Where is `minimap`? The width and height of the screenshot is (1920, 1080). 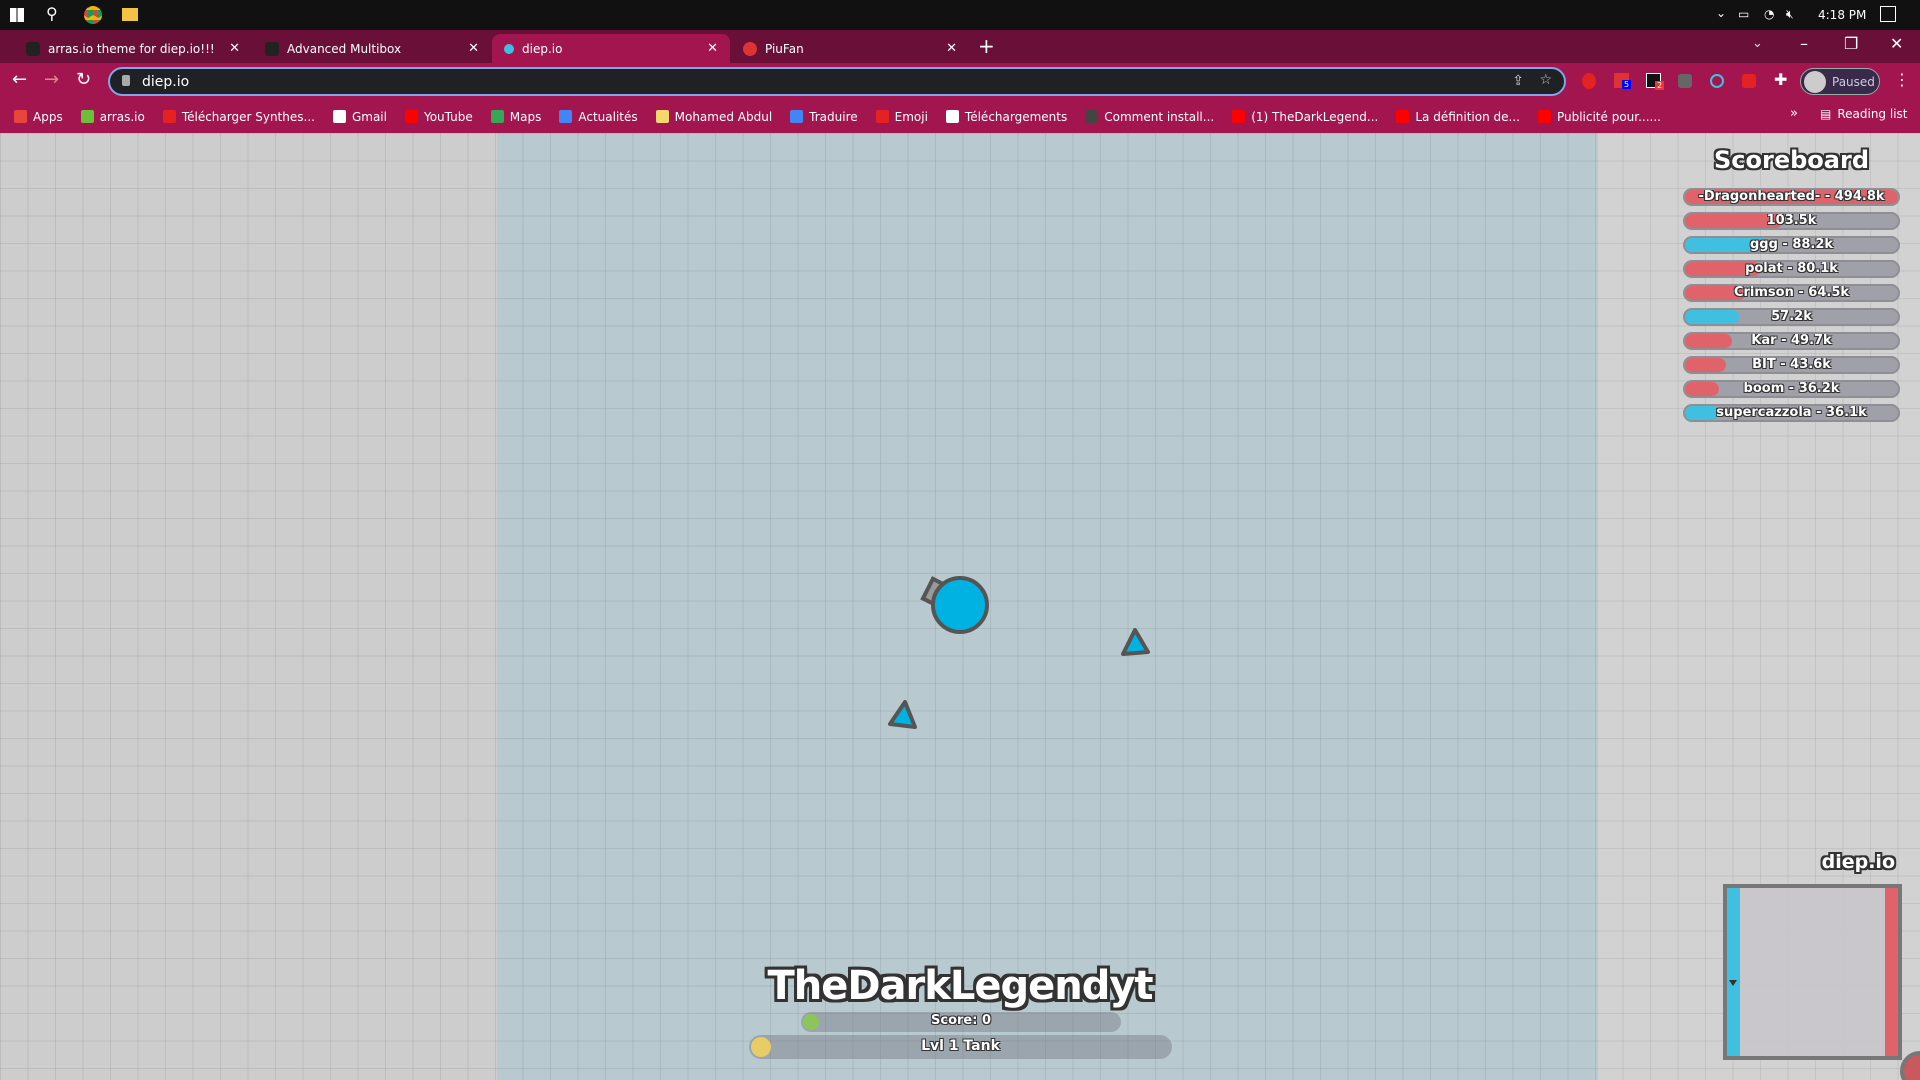
minimap is located at coordinates (1812, 972).